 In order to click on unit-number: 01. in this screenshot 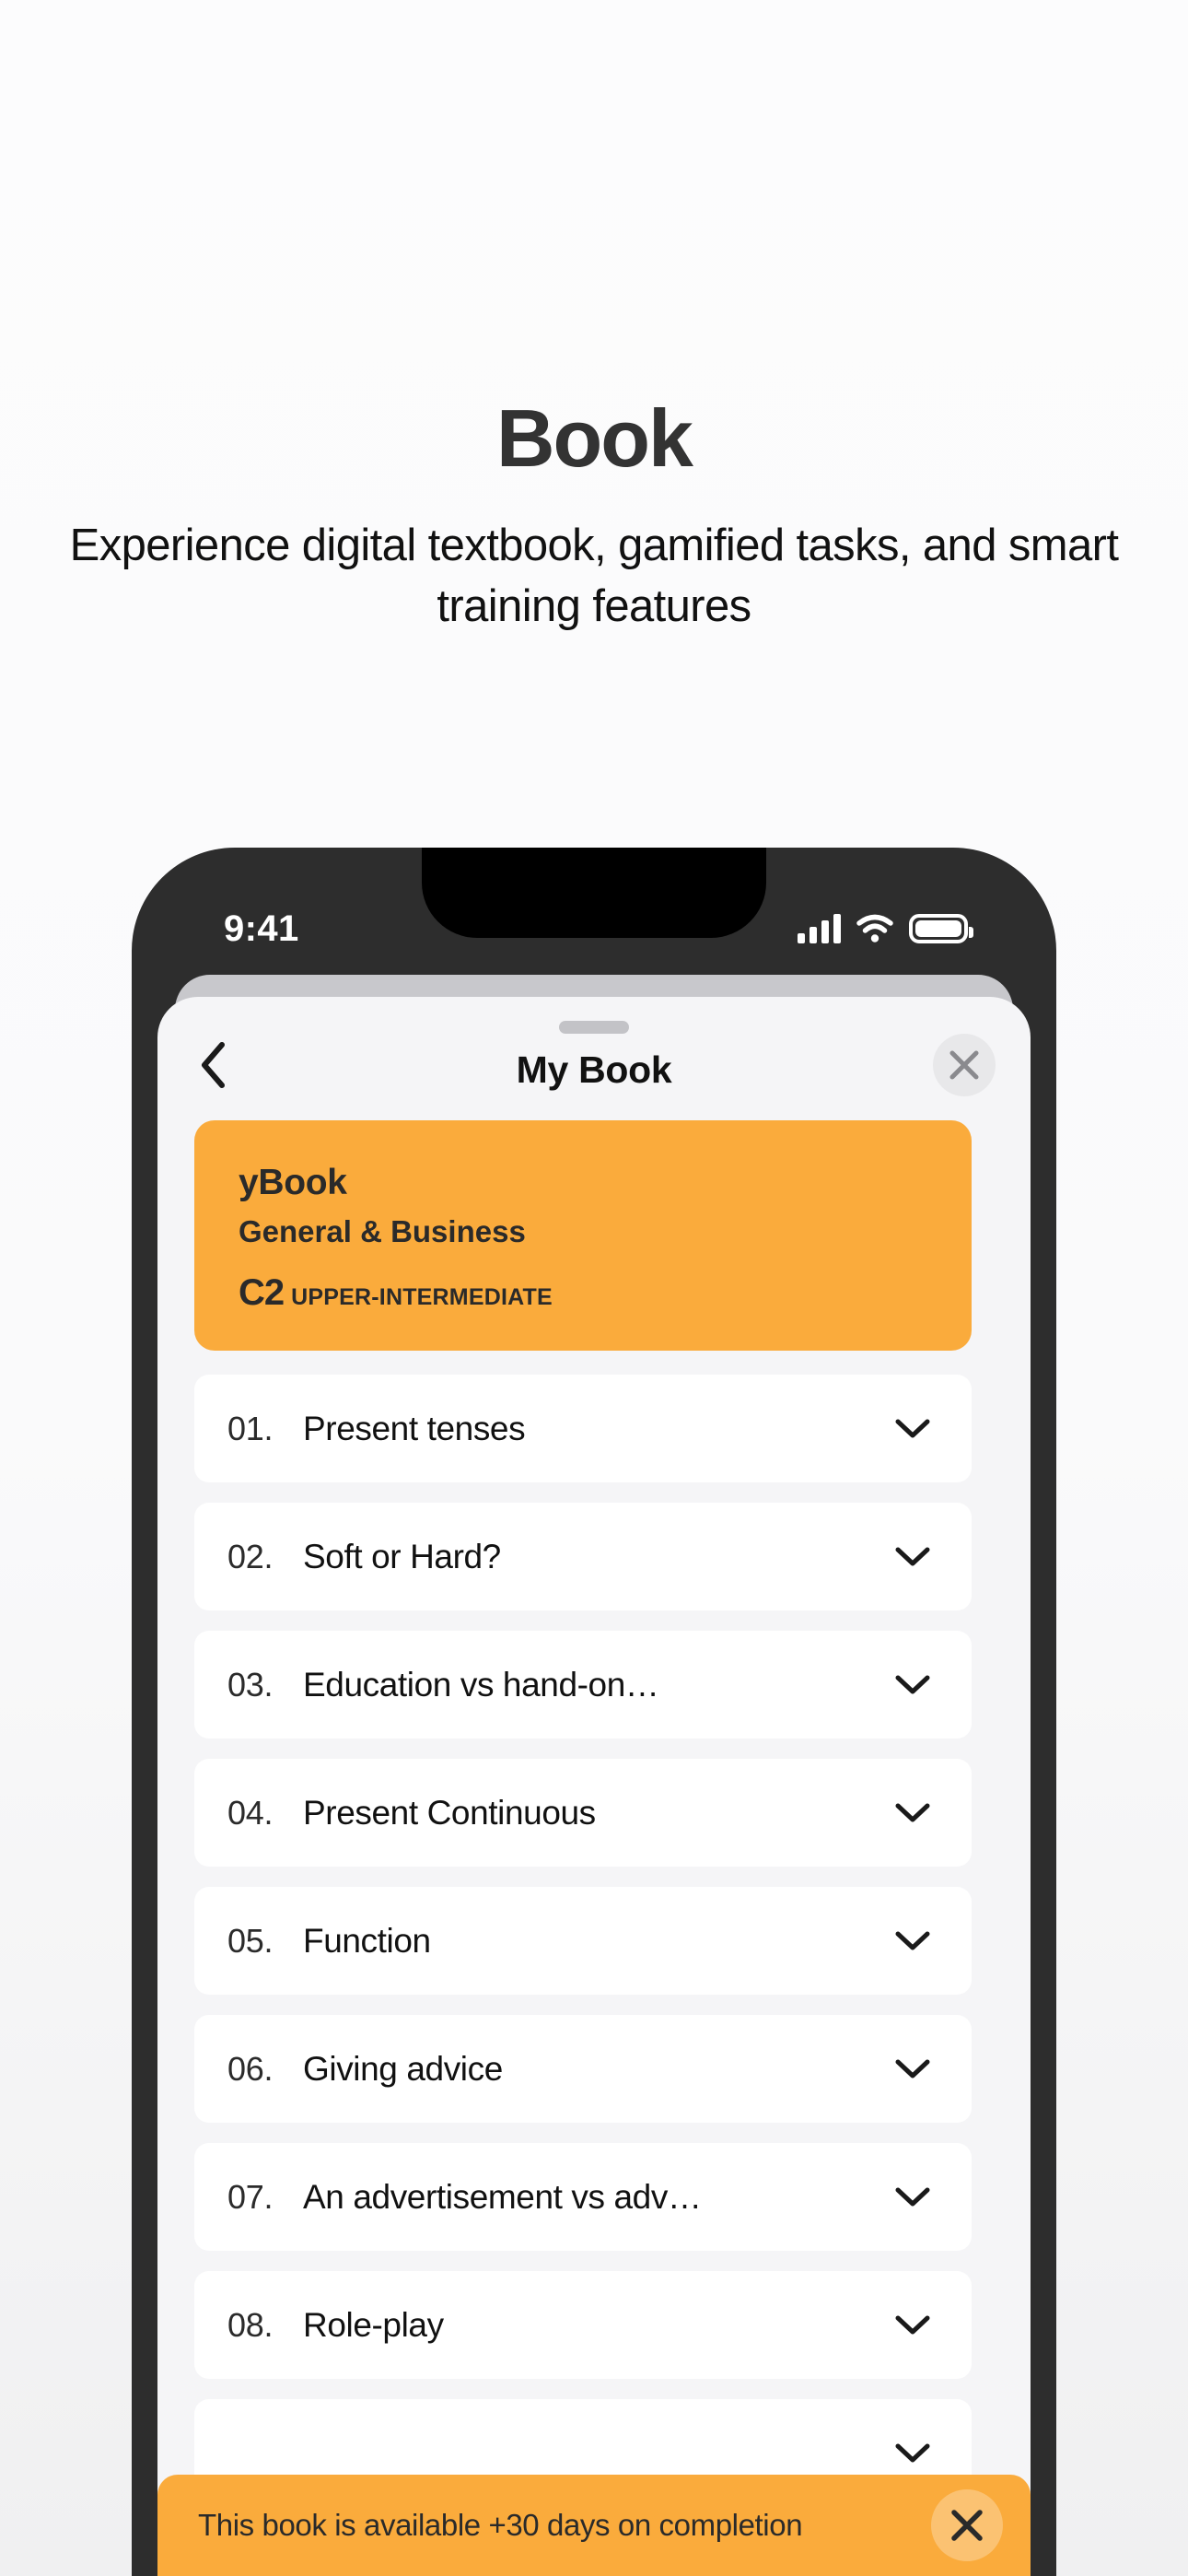, I will do `click(250, 1428)`.